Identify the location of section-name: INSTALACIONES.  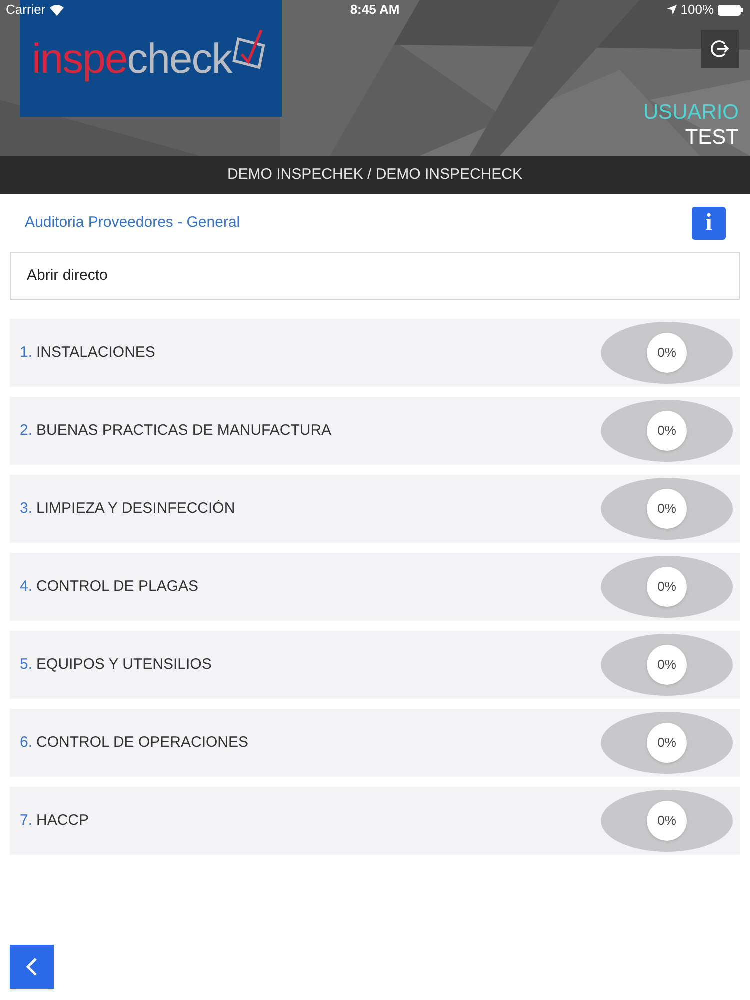
(96, 352).